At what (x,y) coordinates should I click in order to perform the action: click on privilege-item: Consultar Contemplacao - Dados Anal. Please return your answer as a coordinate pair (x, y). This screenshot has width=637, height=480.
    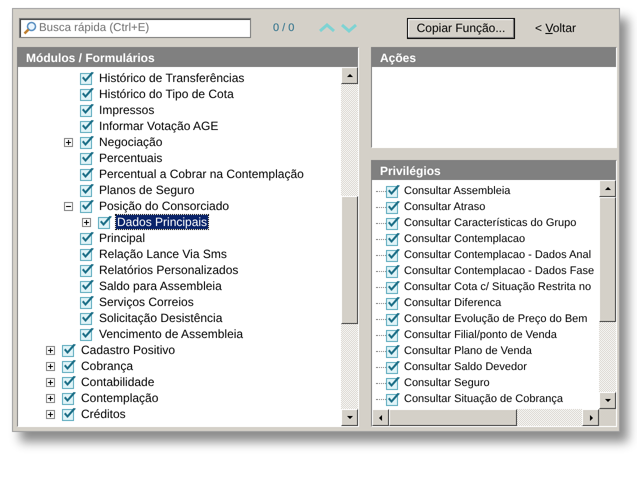
    Looking at the image, I should click on (498, 255).